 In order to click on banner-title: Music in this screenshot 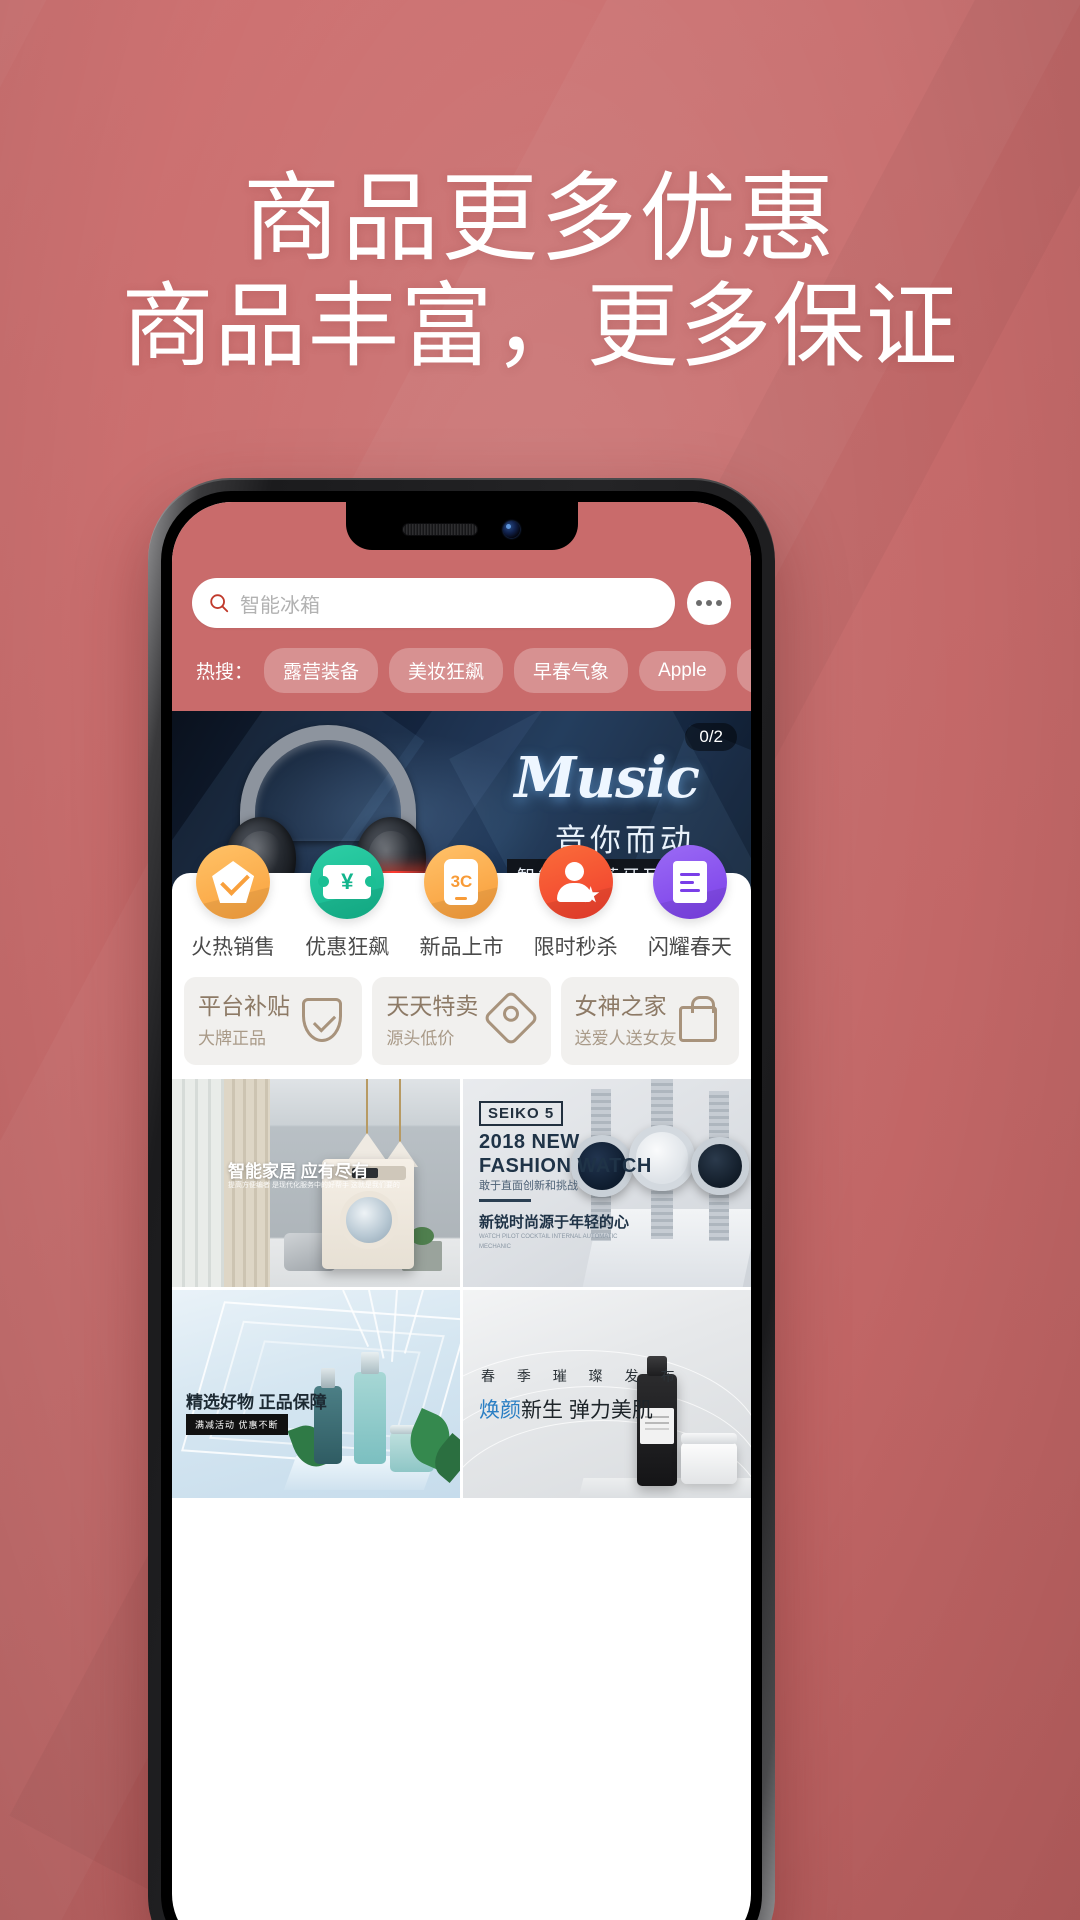, I will do `click(607, 778)`.